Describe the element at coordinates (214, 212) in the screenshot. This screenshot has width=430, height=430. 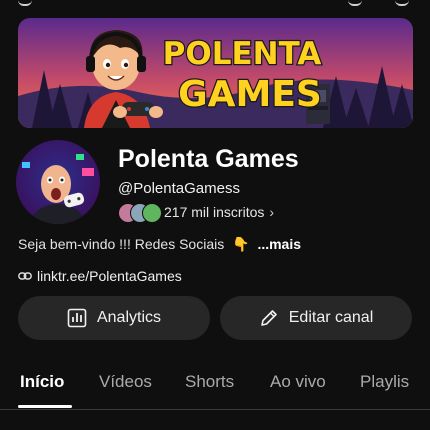
I see `subscriber-count: 217 mil inscritos` at that location.